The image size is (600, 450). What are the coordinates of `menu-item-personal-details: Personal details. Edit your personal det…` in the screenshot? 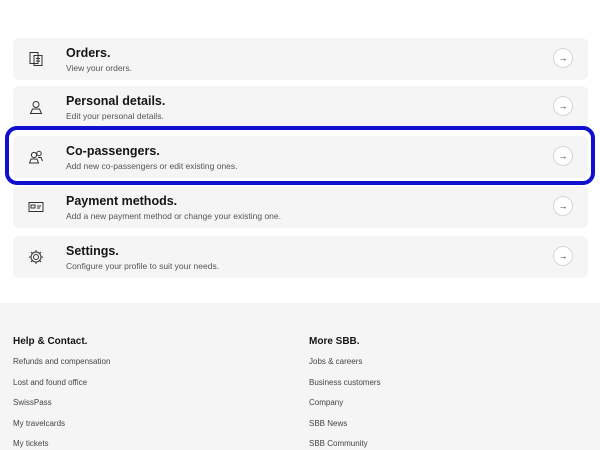 It's located at (300, 107).